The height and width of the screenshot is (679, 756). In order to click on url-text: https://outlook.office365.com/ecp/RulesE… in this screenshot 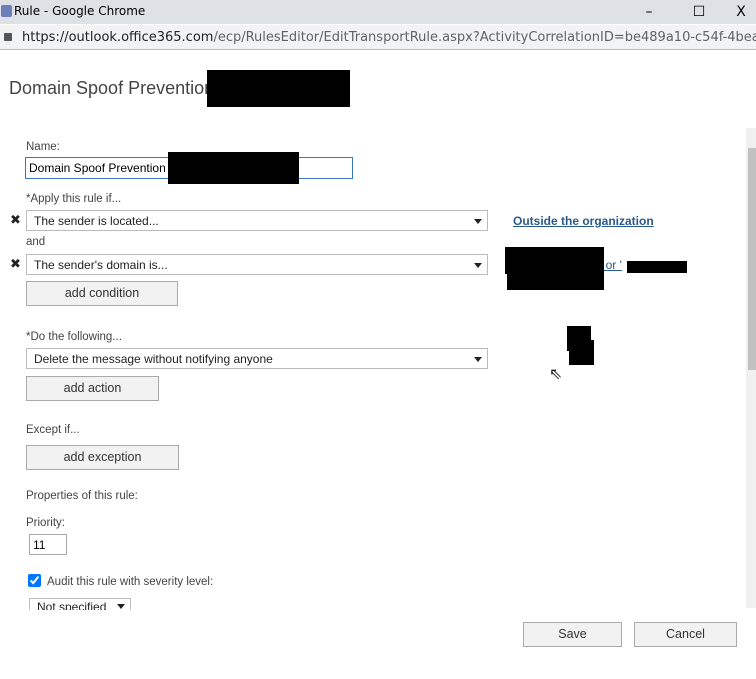, I will do `click(389, 37)`.